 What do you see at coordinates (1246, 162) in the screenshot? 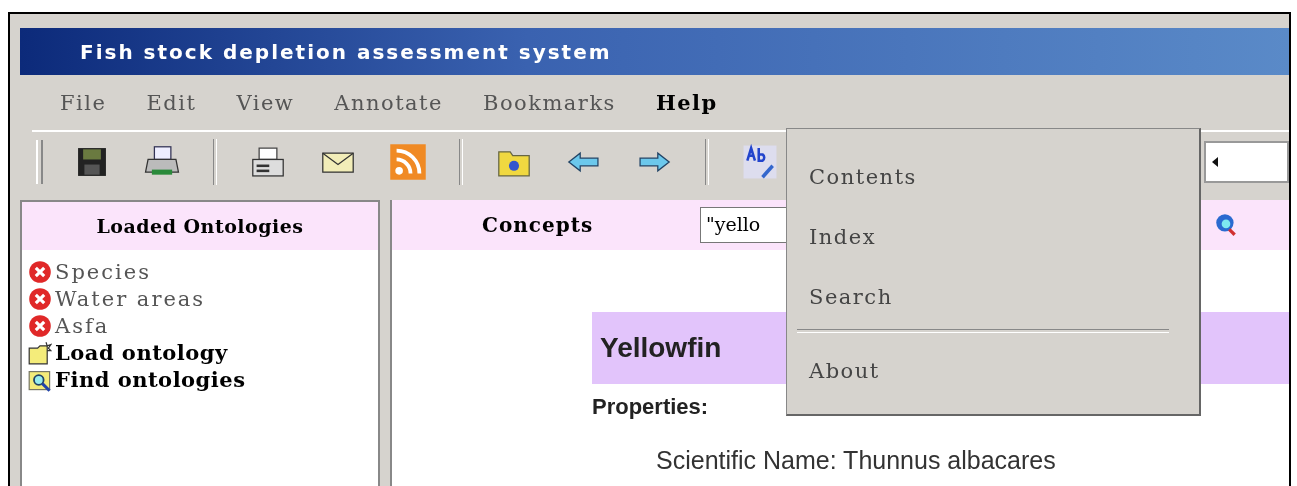
I see `scroll-left-button` at bounding box center [1246, 162].